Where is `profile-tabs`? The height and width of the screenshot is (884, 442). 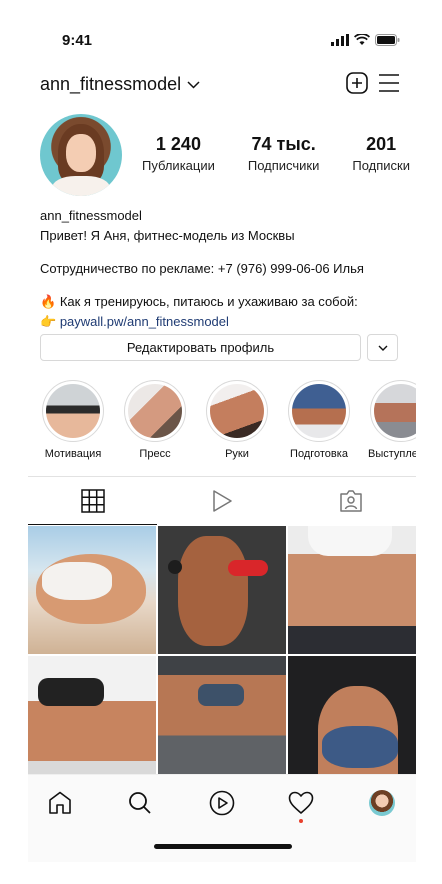 profile-tabs is located at coordinates (222, 500).